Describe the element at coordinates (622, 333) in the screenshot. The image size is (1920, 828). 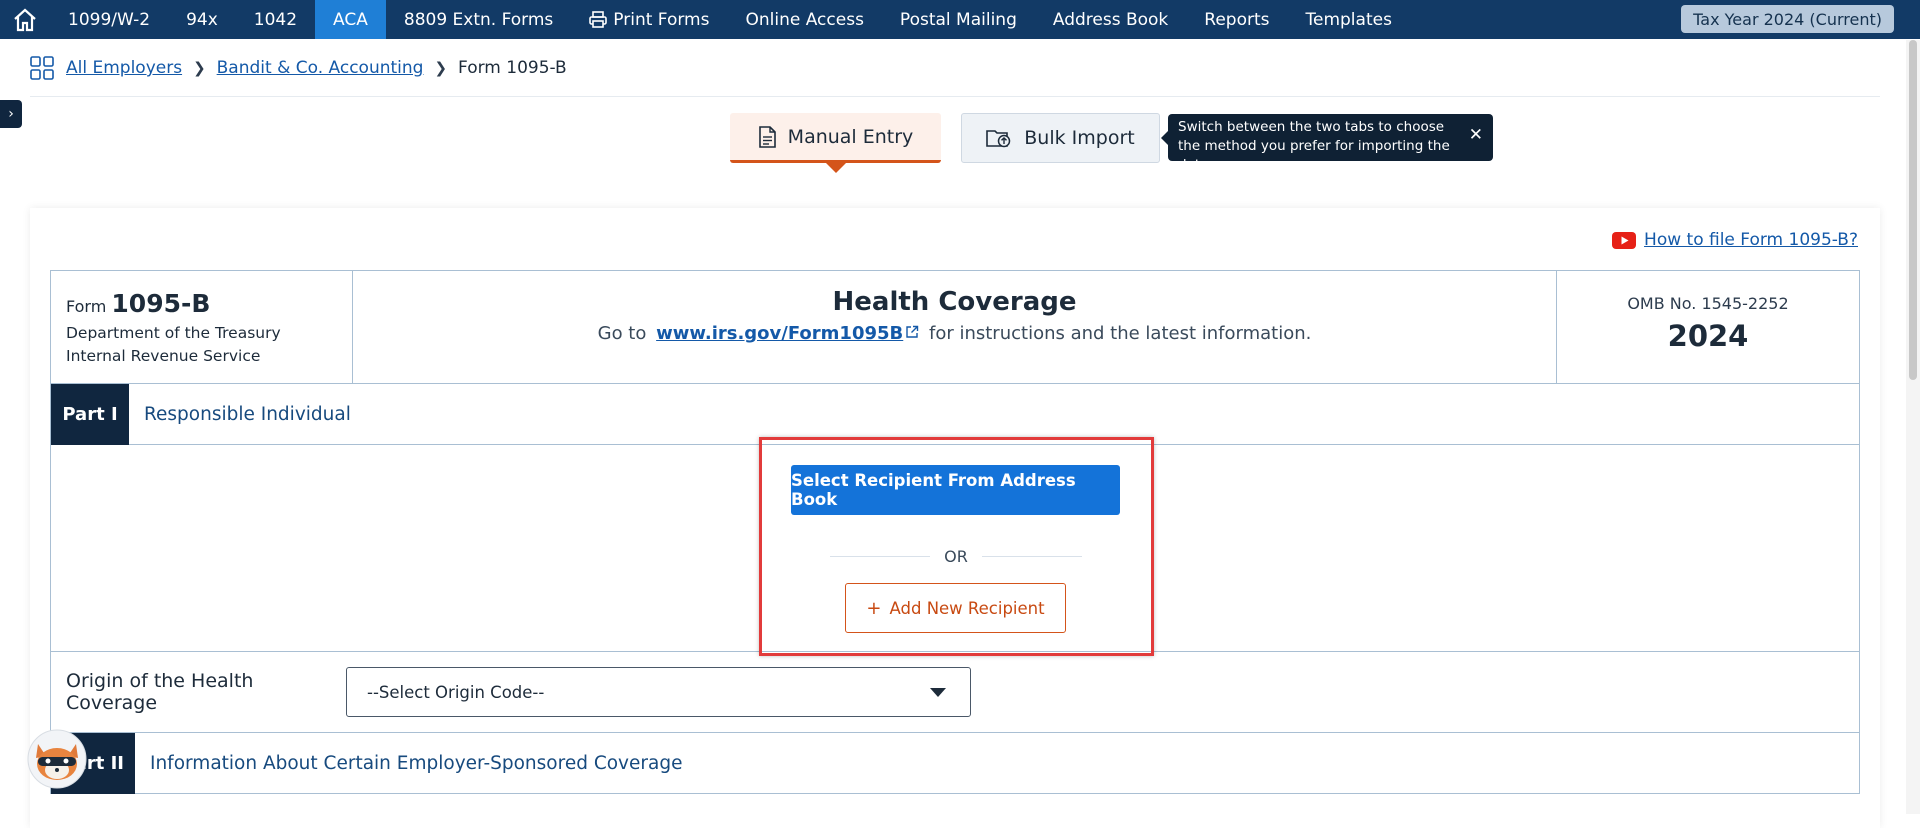
I see `goto-prefix: Go to` at that location.